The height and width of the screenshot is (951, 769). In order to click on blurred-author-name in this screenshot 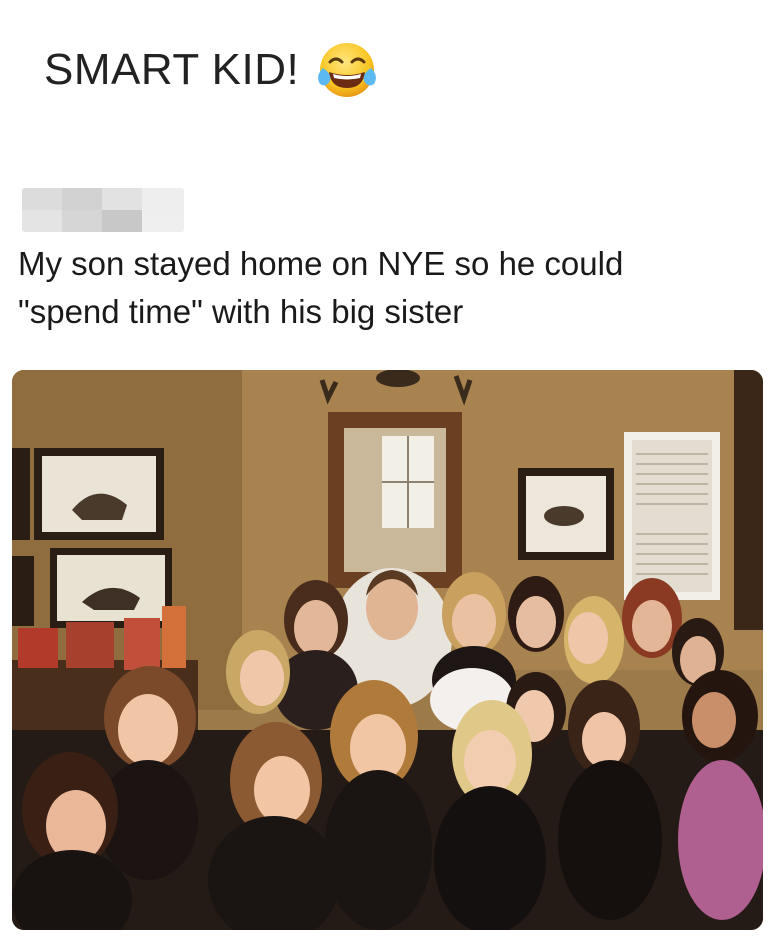, I will do `click(103, 210)`.